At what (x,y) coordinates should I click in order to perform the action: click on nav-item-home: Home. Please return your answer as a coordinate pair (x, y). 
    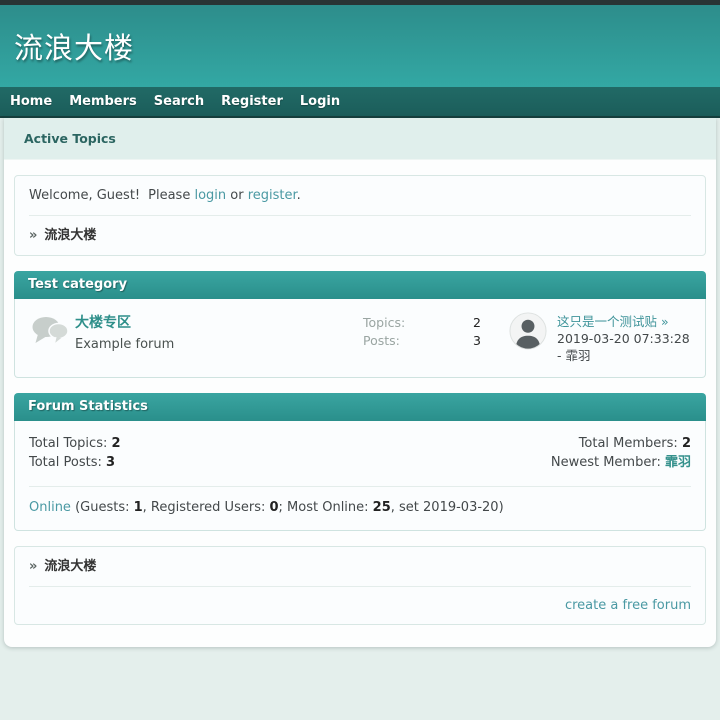
    Looking at the image, I should click on (31, 101).